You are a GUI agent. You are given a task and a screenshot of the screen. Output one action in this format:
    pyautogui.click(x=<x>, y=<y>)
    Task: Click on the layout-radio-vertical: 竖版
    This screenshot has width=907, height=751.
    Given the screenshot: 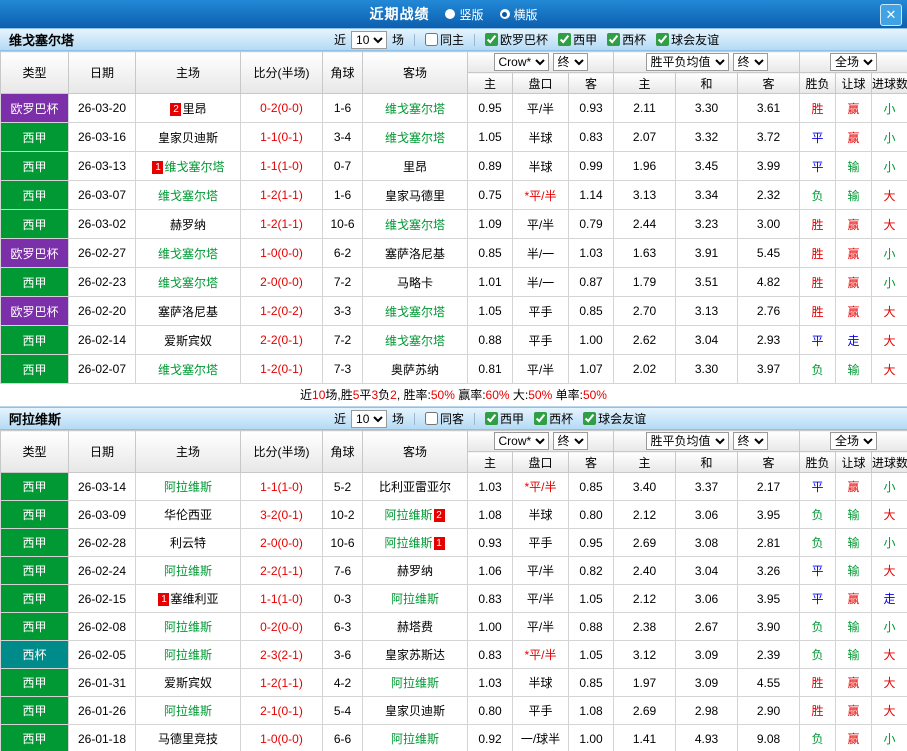 What is the action you would take?
    pyautogui.click(x=464, y=14)
    